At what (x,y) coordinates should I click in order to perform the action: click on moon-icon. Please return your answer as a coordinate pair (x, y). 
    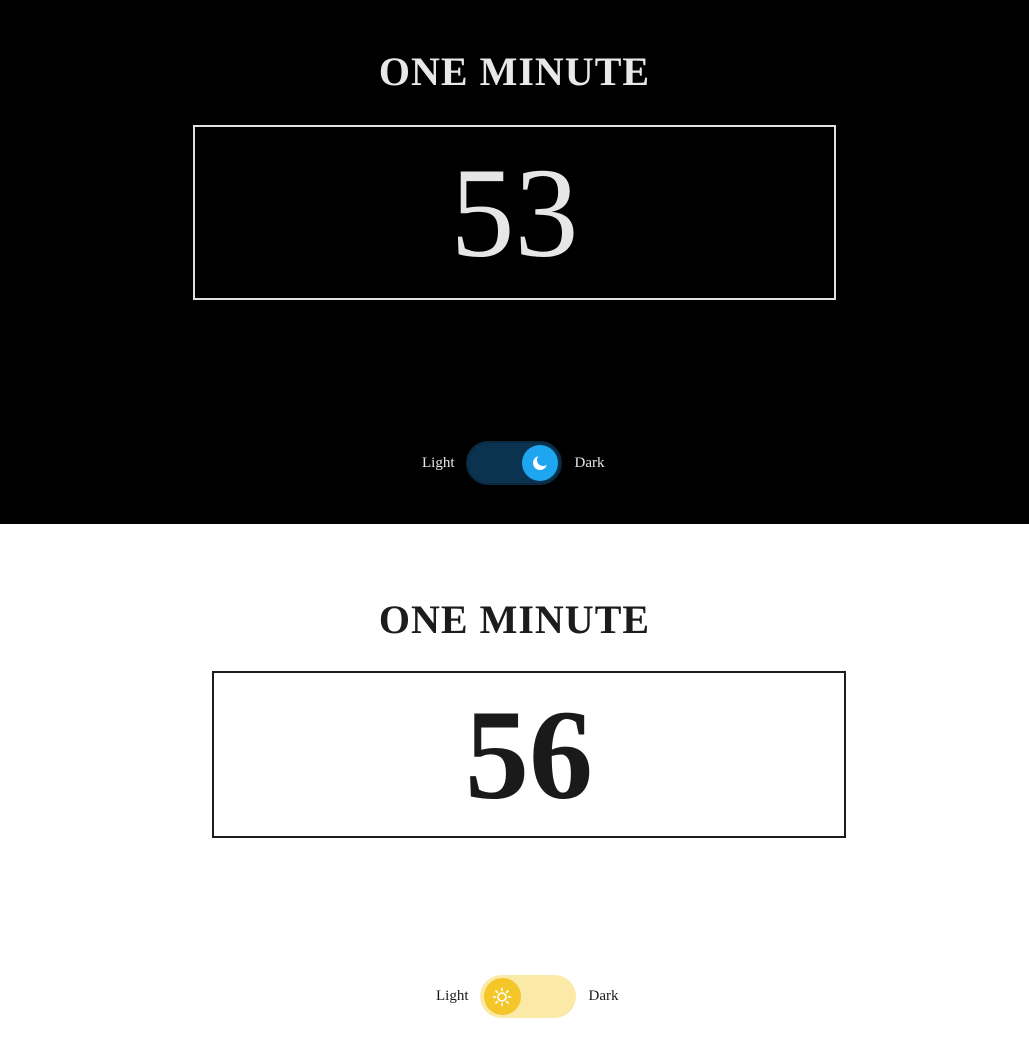
    Looking at the image, I should click on (540, 462).